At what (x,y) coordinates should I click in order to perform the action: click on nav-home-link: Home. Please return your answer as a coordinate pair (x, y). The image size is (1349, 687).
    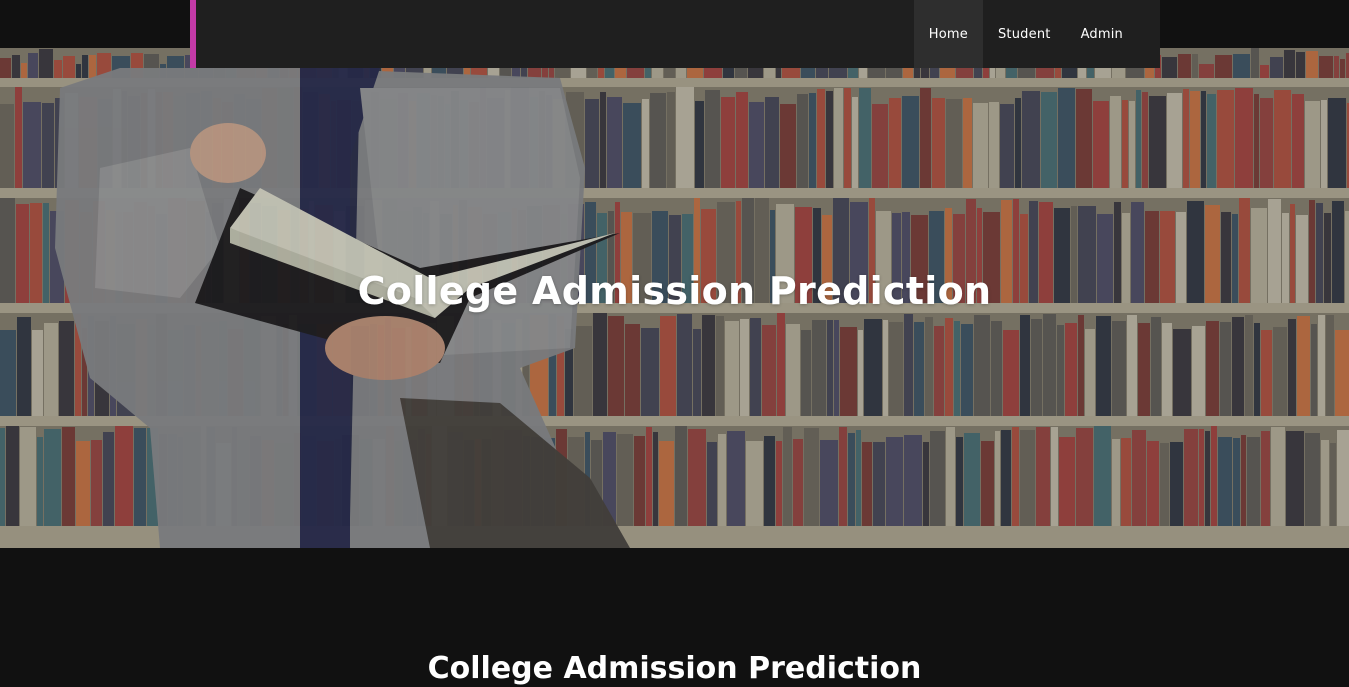
    Looking at the image, I should click on (948, 34).